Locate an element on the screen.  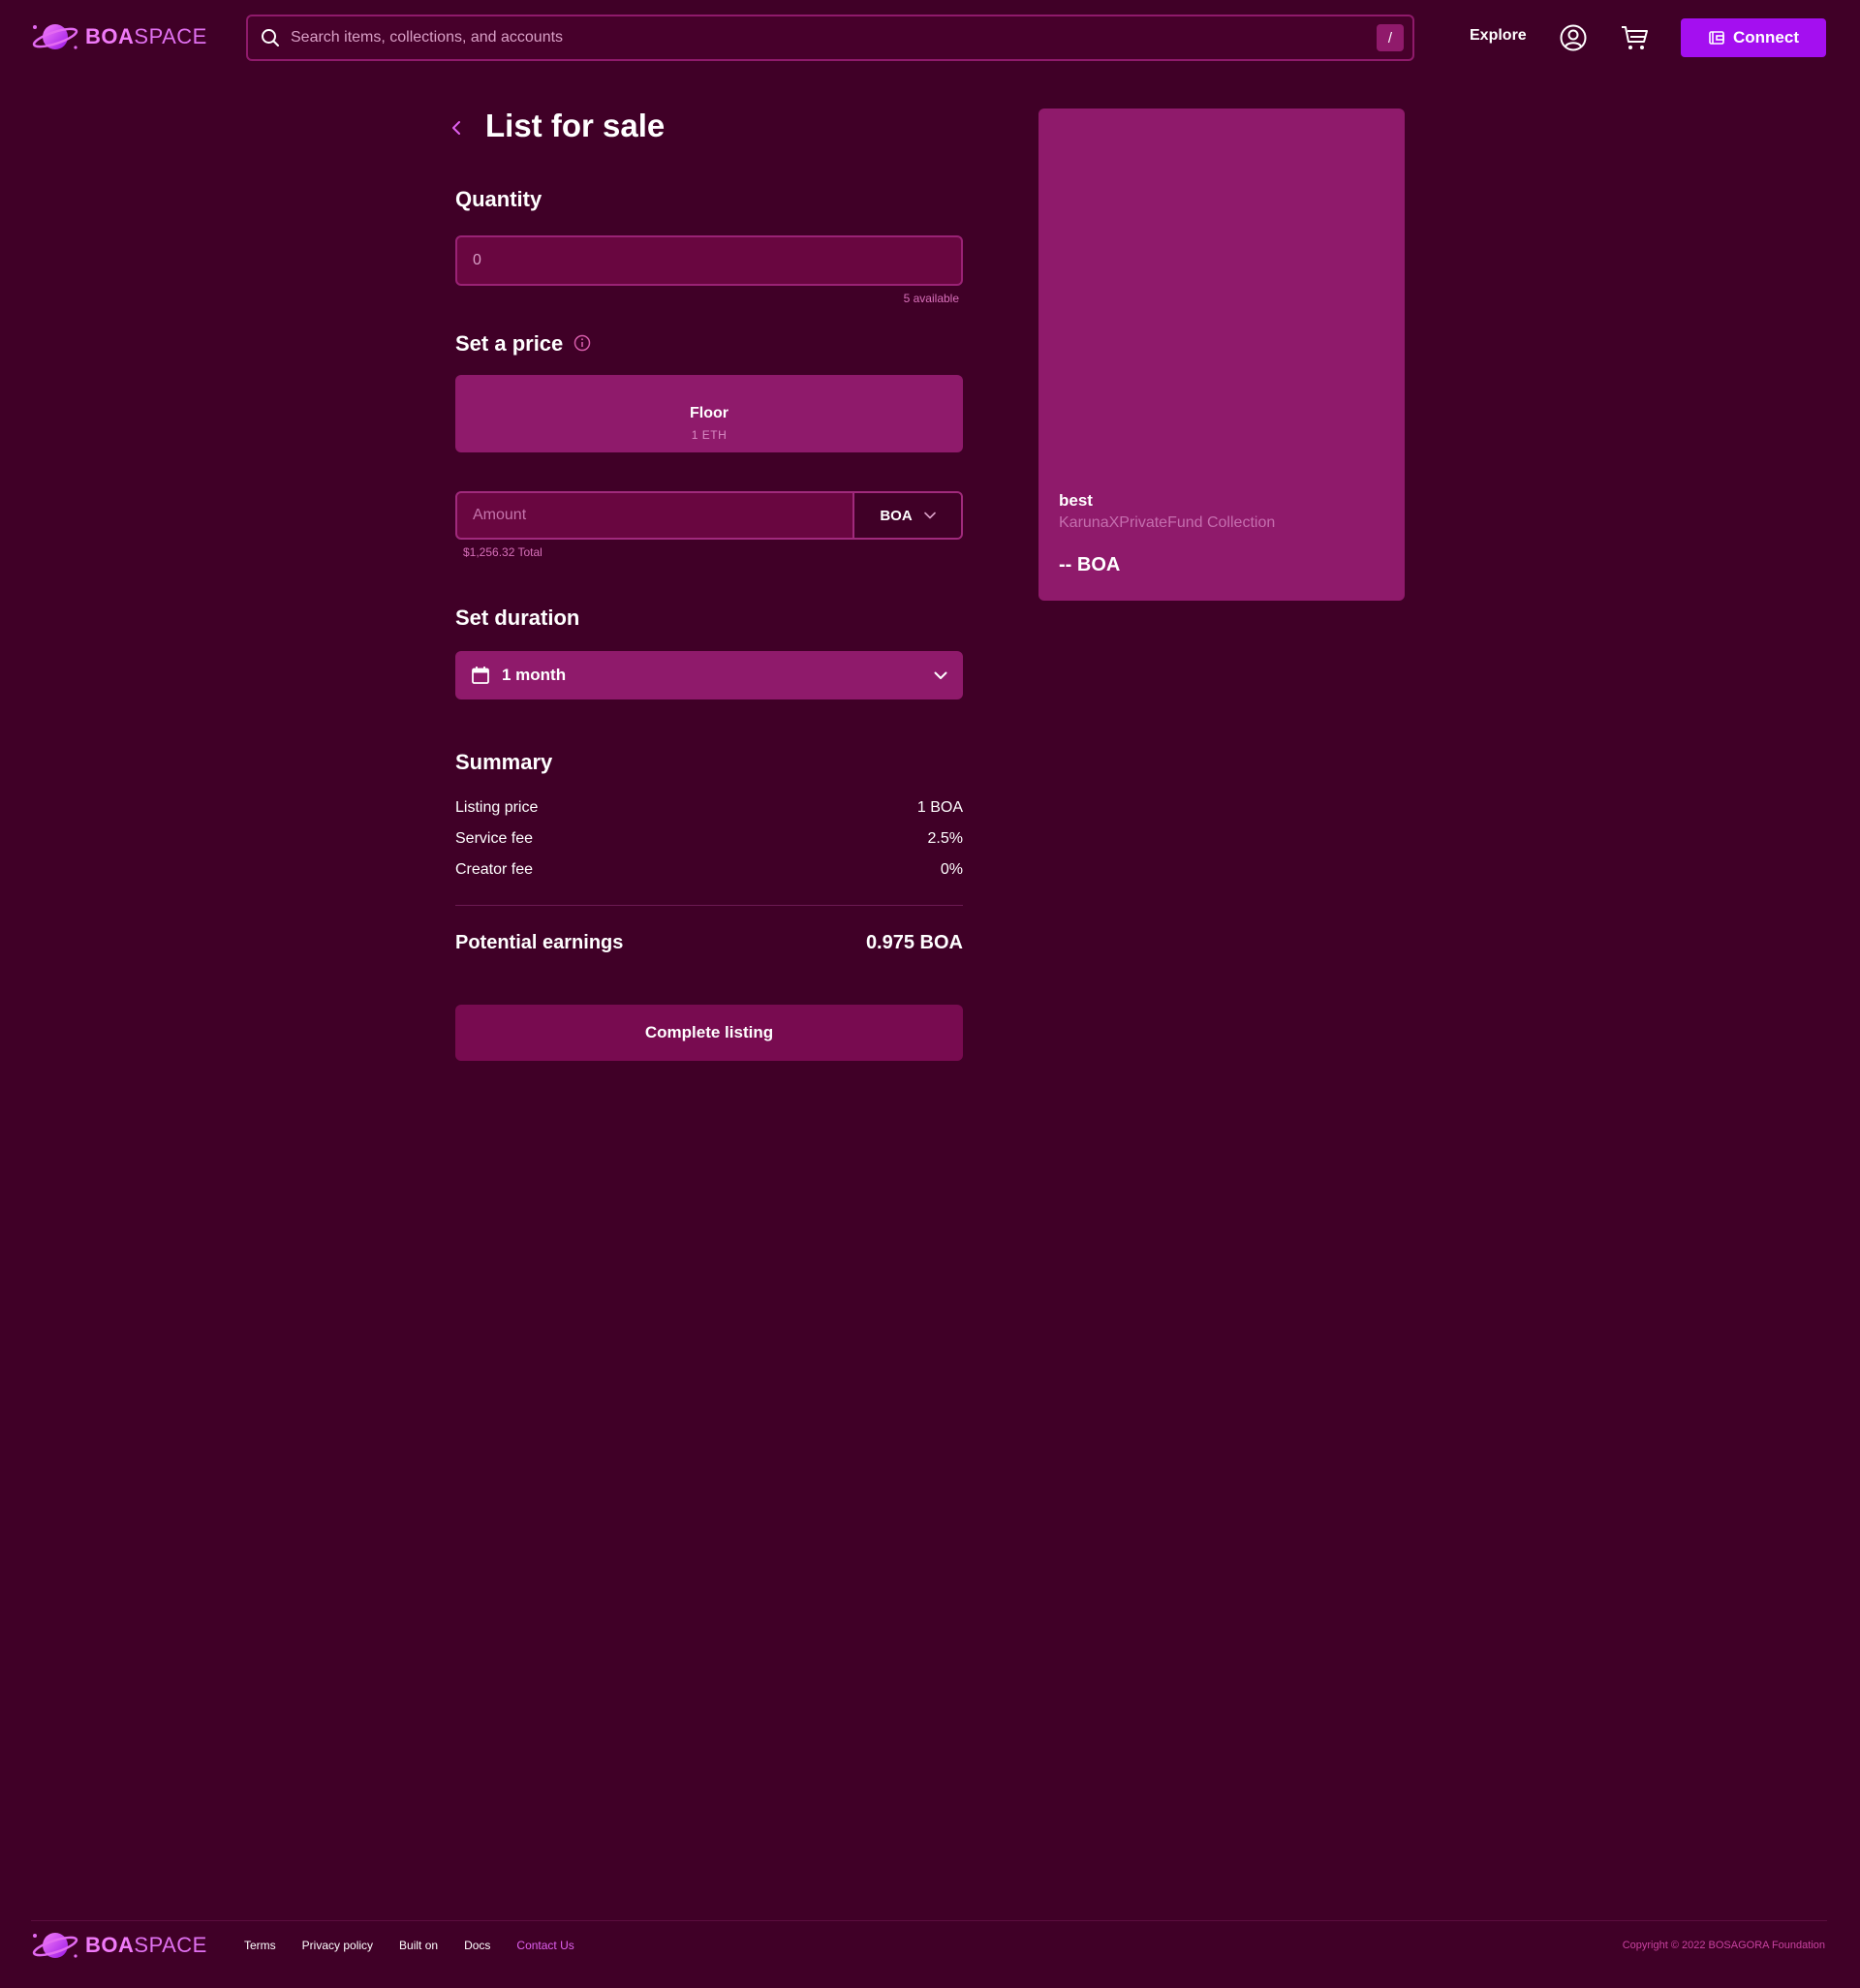
search-shortcut-key: / is located at coordinates (1390, 37).